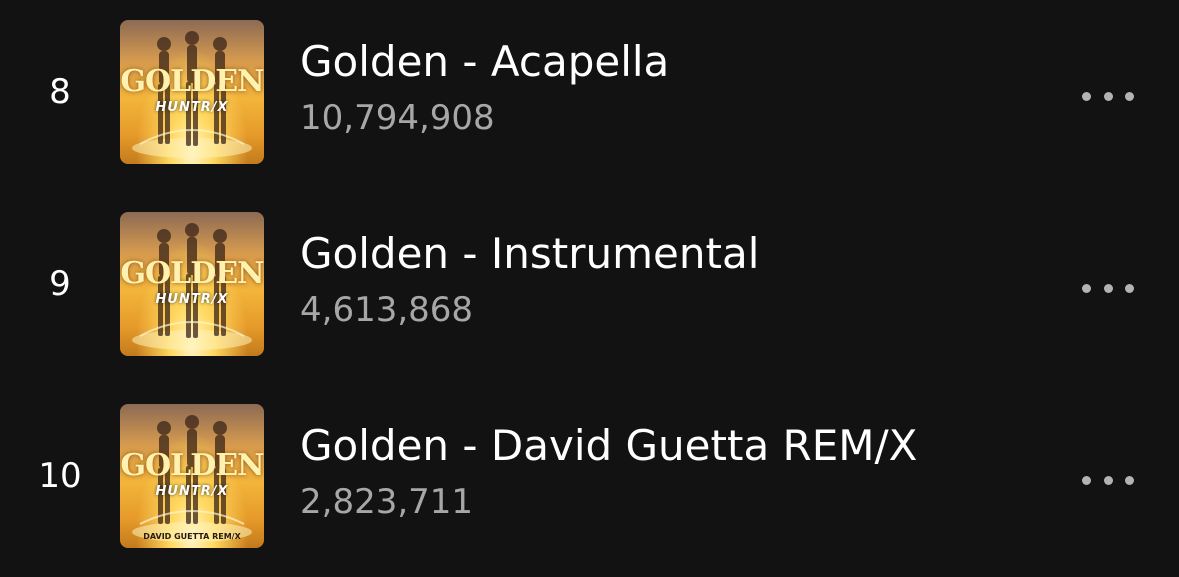  What do you see at coordinates (485, 61) in the screenshot?
I see `track-title: Golden - Acapella` at bounding box center [485, 61].